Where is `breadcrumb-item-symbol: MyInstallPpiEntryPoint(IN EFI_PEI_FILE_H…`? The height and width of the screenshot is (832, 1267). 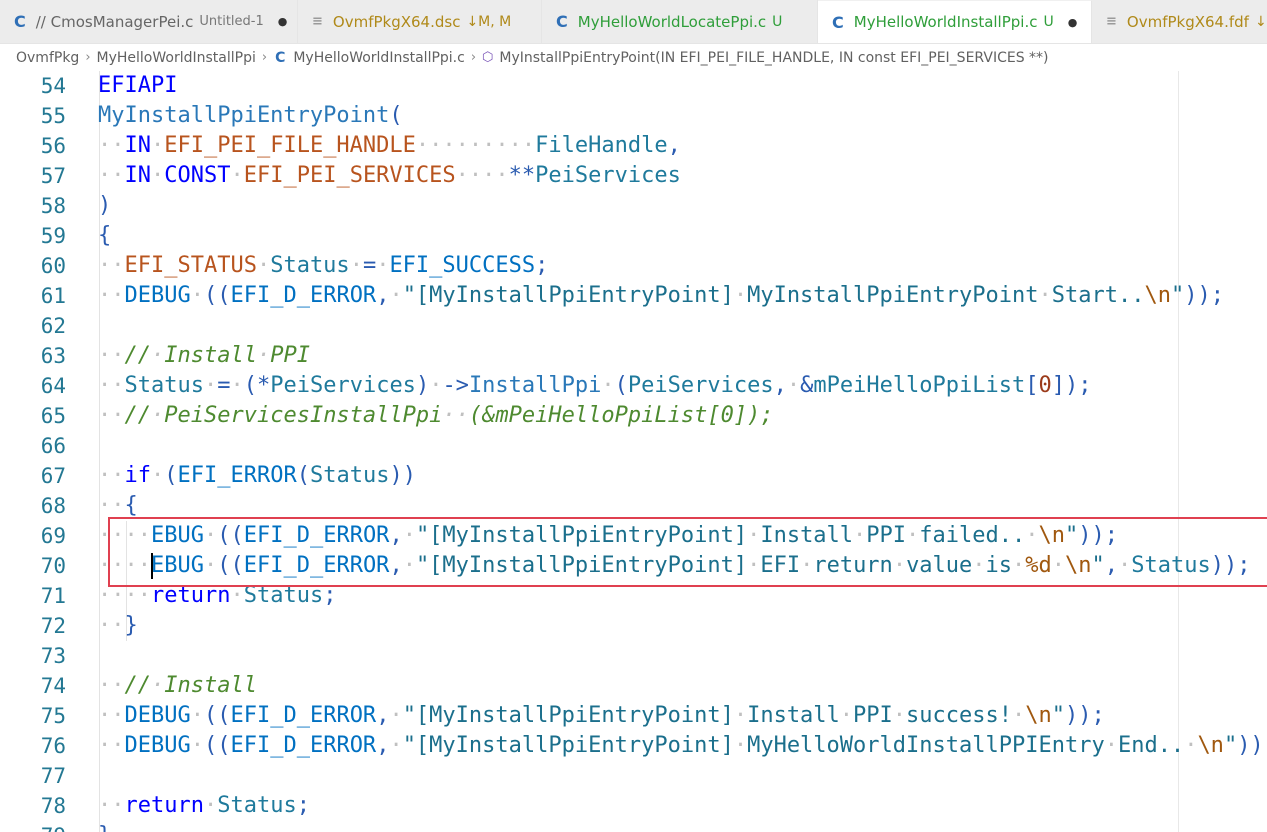
breadcrumb-item-symbol: MyInstallPpiEntryPoint(IN EFI_PEI_FILE_H… is located at coordinates (773, 58).